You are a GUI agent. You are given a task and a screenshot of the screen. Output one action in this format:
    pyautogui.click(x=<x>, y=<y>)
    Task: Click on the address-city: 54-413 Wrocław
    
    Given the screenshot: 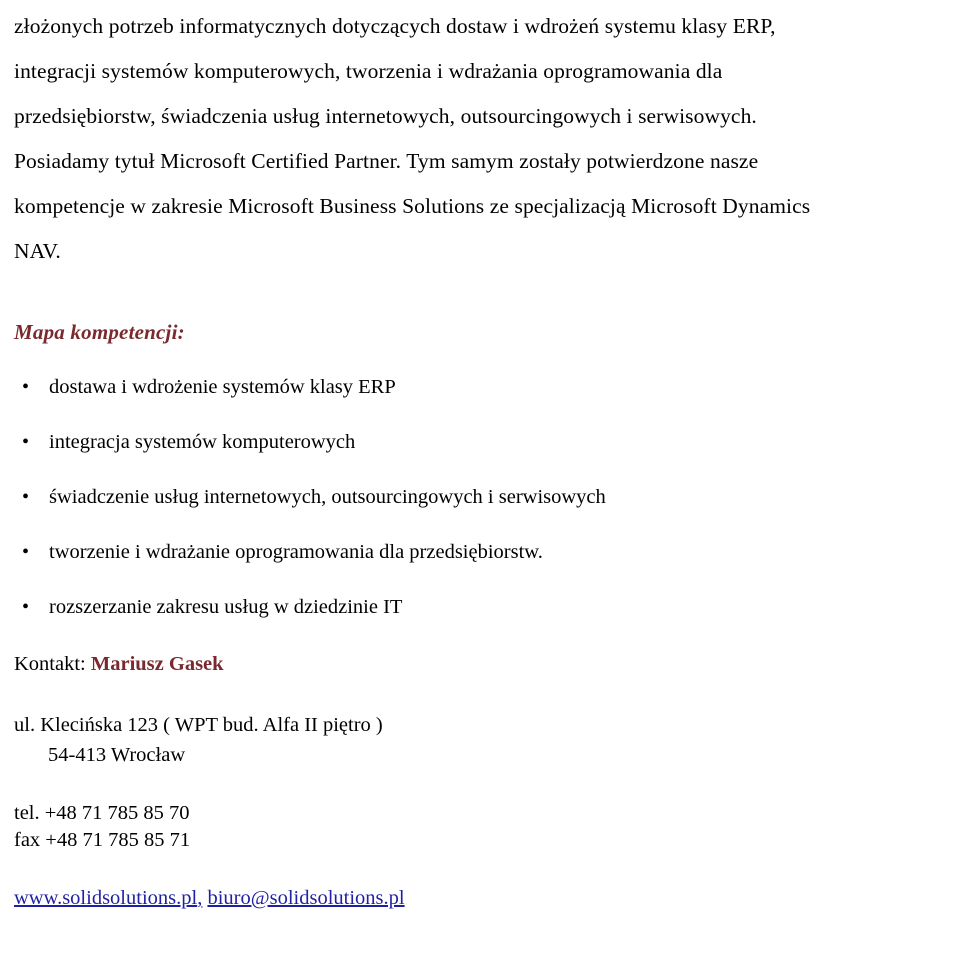 What is the action you would take?
    pyautogui.click(x=117, y=755)
    